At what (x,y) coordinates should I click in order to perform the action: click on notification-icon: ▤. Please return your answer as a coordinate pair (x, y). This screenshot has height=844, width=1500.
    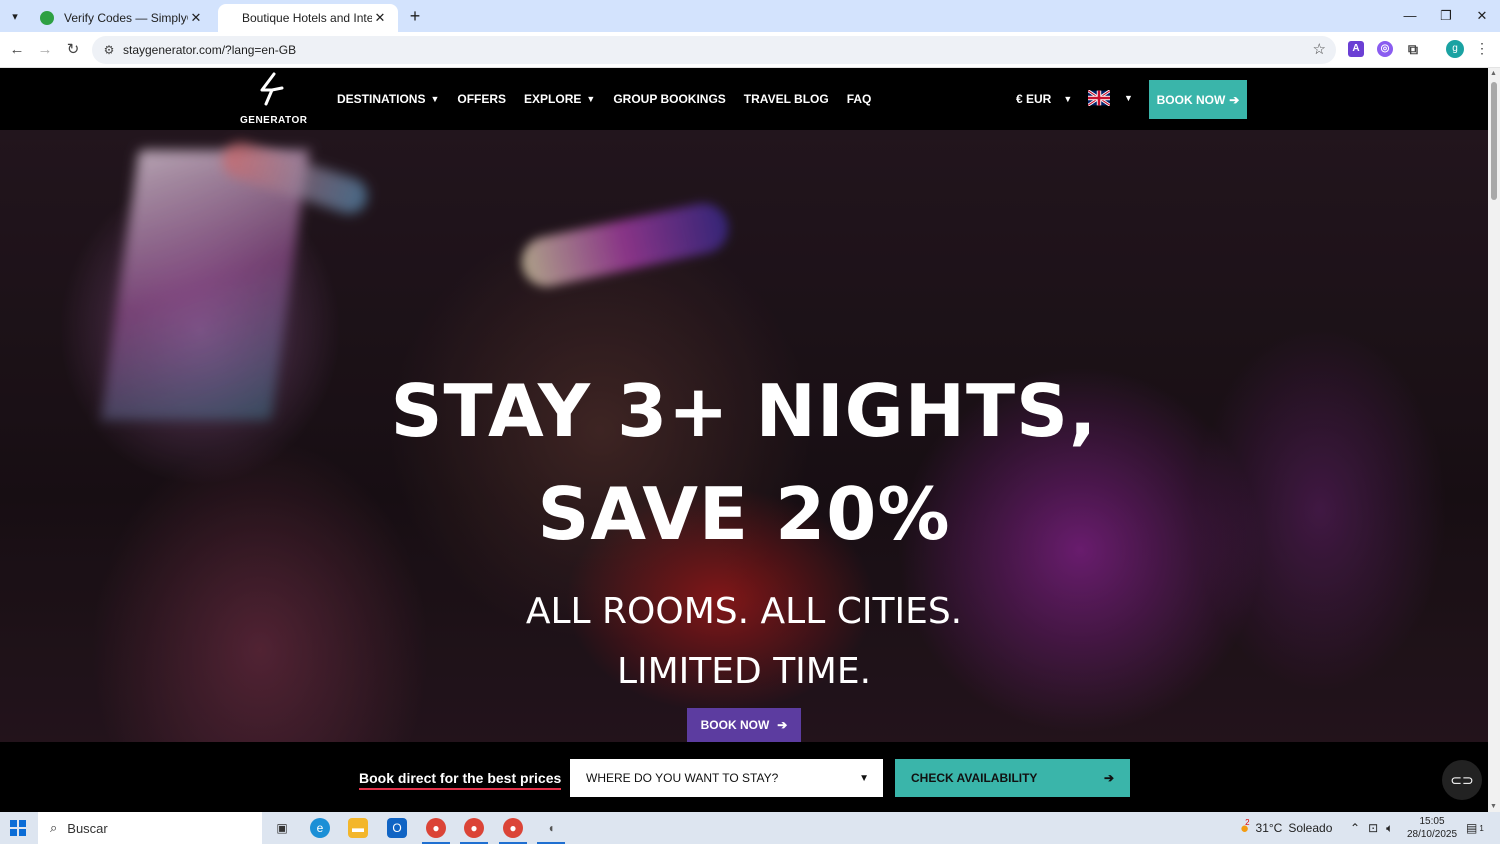
    Looking at the image, I should click on (1472, 828).